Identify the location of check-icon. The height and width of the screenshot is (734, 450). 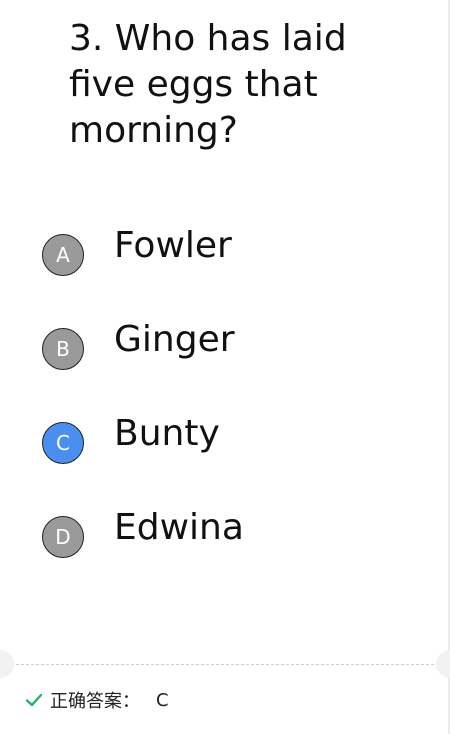
(34, 700).